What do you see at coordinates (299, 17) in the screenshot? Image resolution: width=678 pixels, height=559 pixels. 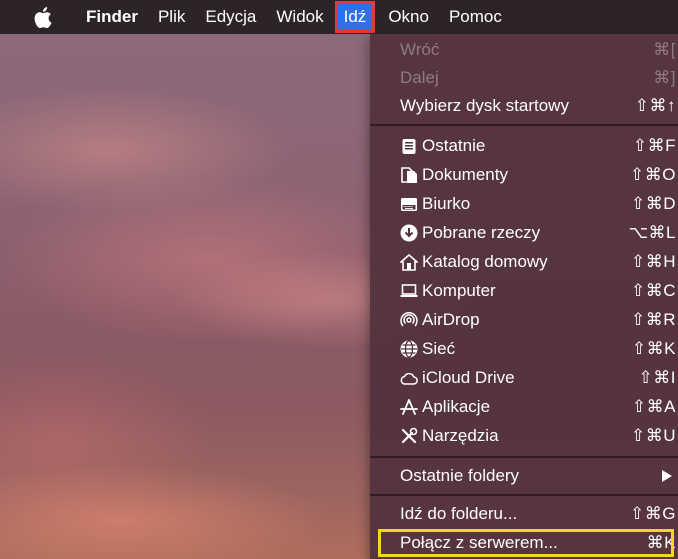 I see `menu-view: Widok` at bounding box center [299, 17].